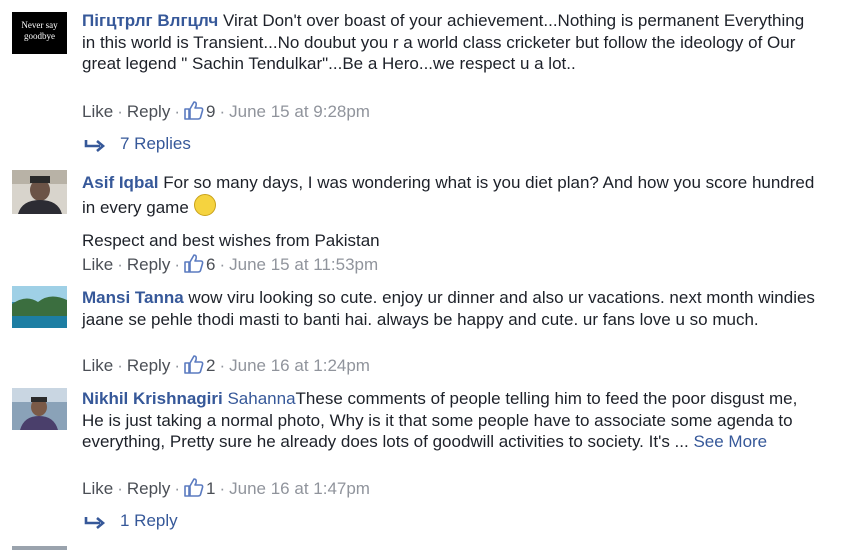 The height and width of the screenshot is (550, 850). Describe the element at coordinates (299, 111) in the screenshot. I see `comment-timestamp: June 15 at 9:28pm` at that location.